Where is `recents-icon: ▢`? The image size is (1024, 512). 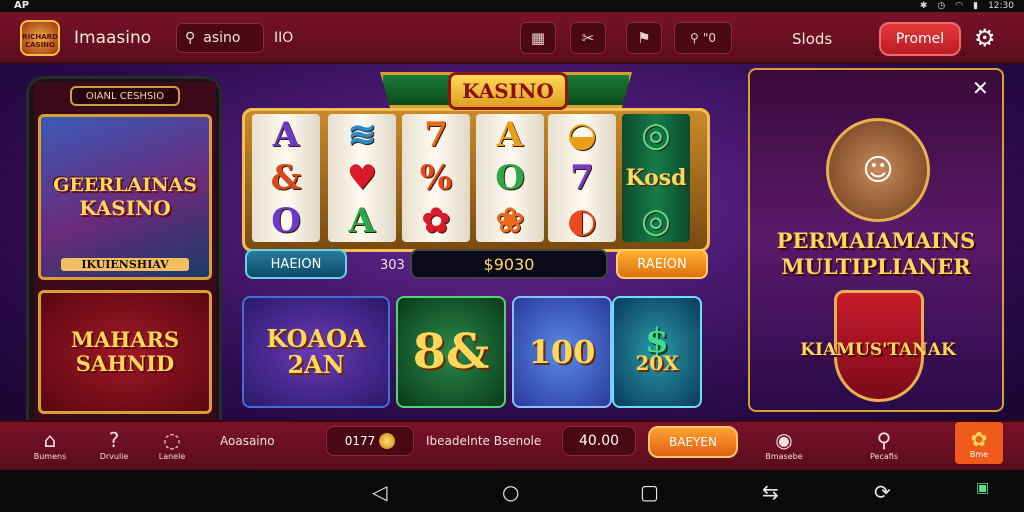 recents-icon: ▢ is located at coordinates (649, 492).